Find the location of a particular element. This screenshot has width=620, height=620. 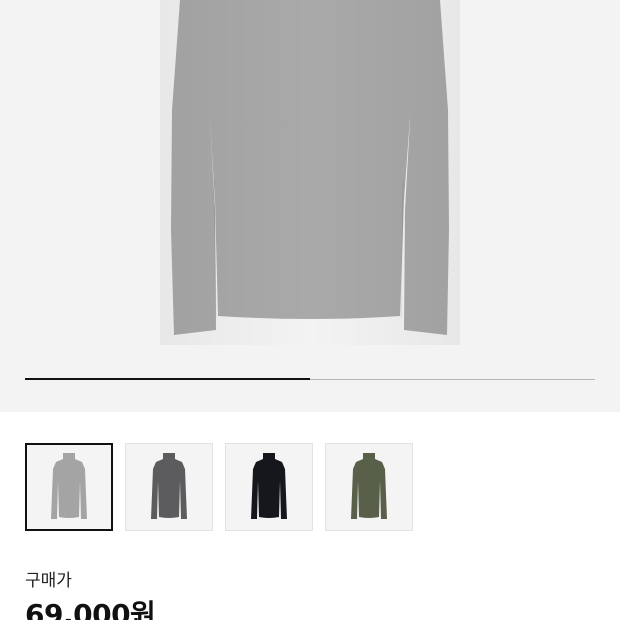

price-value: 69,000원 is located at coordinates (90, 609).